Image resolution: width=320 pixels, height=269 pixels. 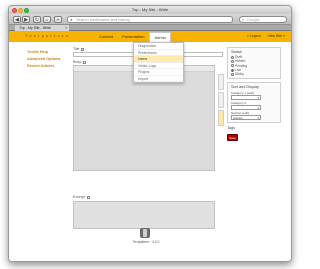 I want to click on view-site-link: View Site », so click(x=276, y=36).